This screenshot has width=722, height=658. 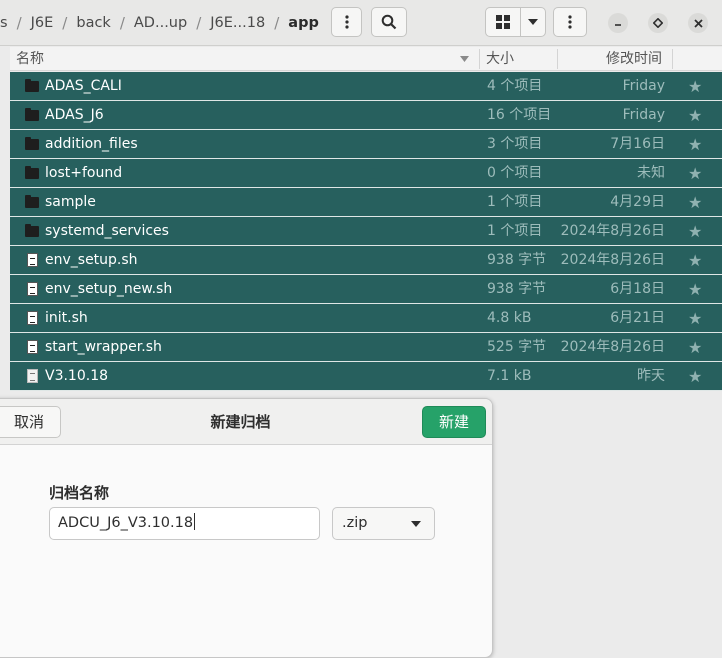 I want to click on file-size: 3 个项目, so click(x=515, y=144).